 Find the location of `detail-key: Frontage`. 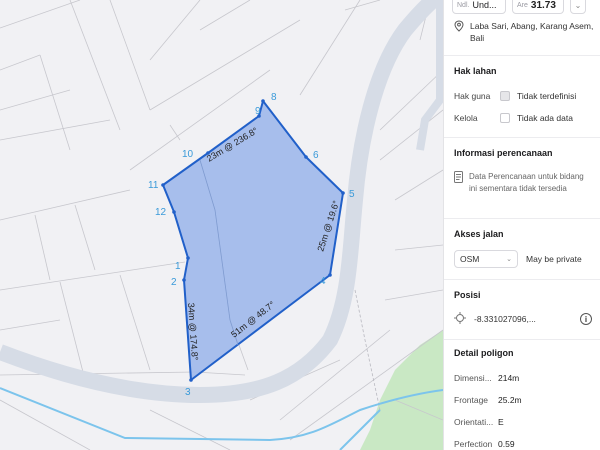

detail-key: Frontage is located at coordinates (471, 400).